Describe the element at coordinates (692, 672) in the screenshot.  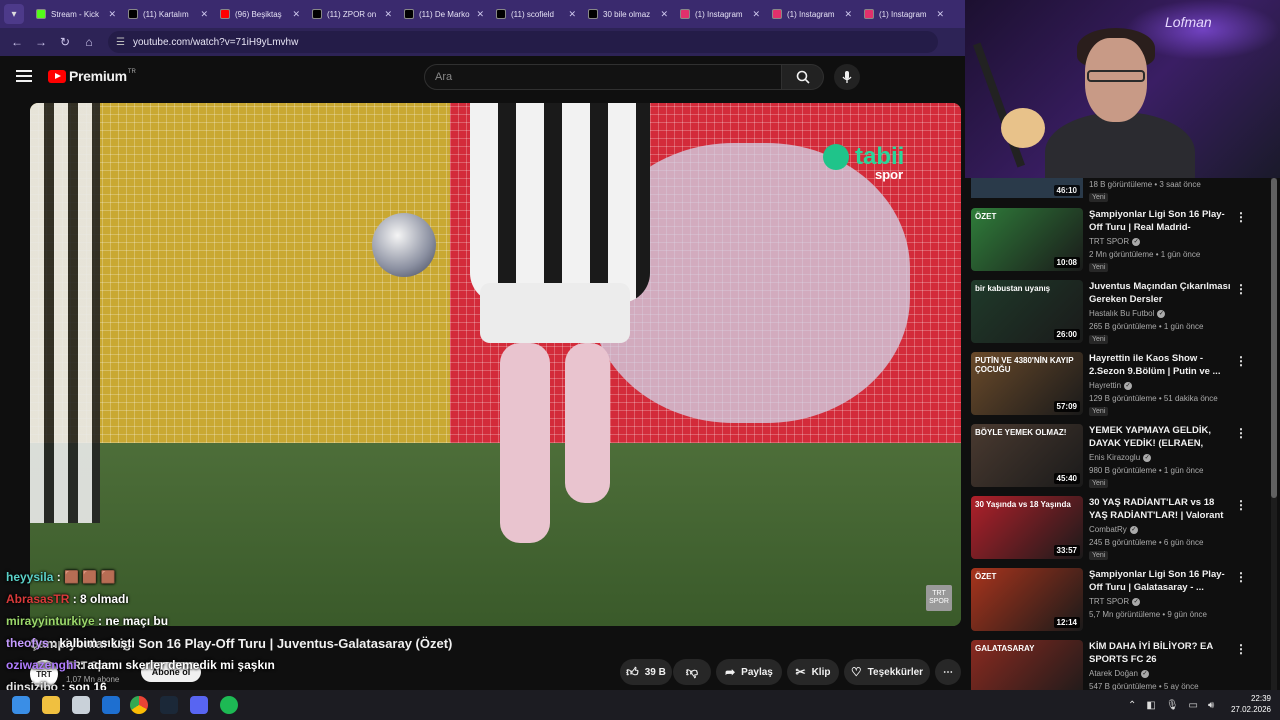
I see `dislike-button: 👎︎` at that location.